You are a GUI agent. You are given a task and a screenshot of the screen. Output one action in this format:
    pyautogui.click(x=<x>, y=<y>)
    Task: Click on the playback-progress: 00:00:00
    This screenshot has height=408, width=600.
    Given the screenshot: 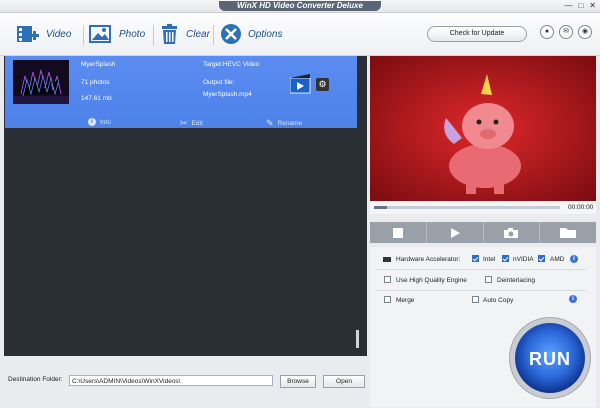 What is the action you would take?
    pyautogui.click(x=483, y=207)
    